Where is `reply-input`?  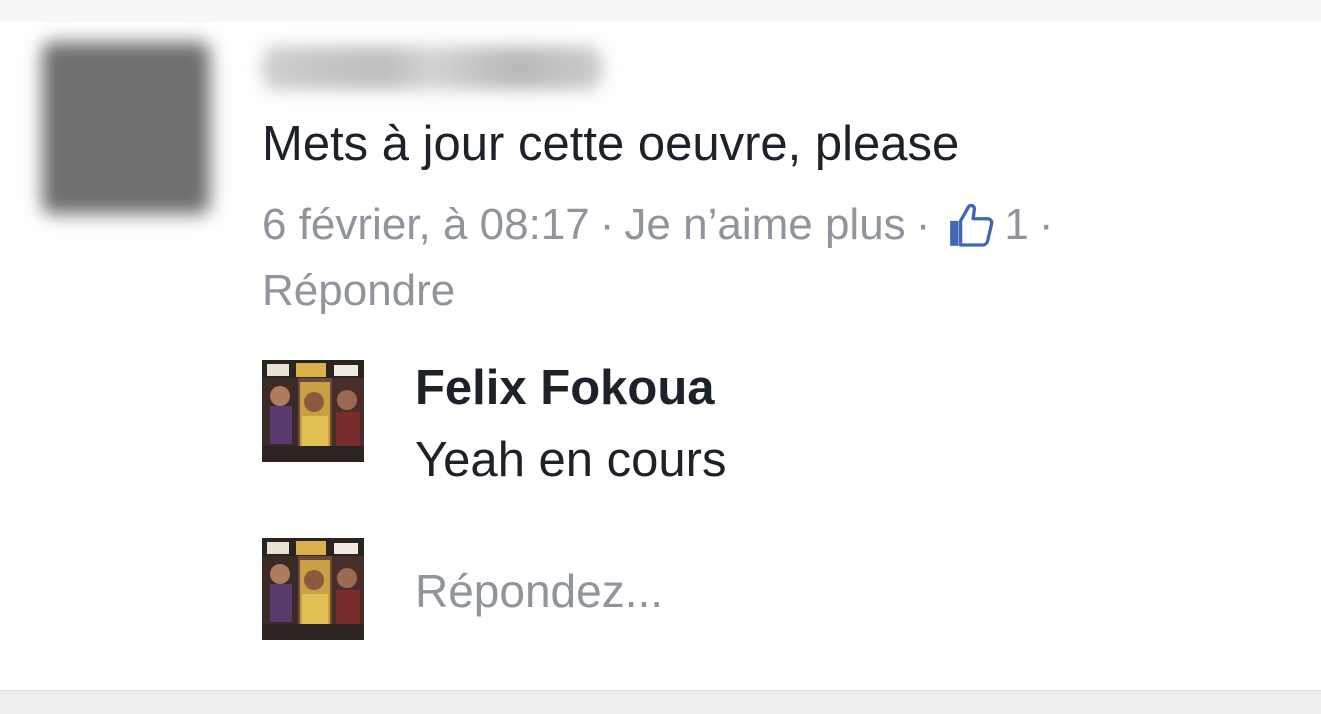 reply-input is located at coordinates (715, 591).